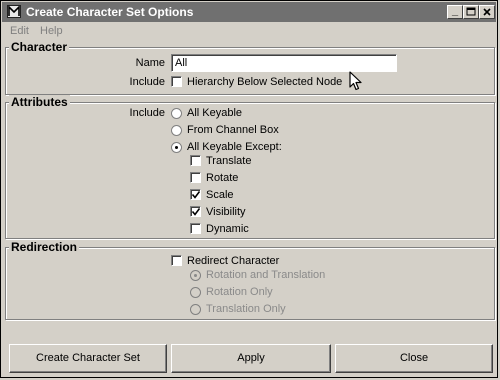 The image size is (500, 380). Describe the element at coordinates (147, 113) in the screenshot. I see `attributes-include-label: Include` at that location.